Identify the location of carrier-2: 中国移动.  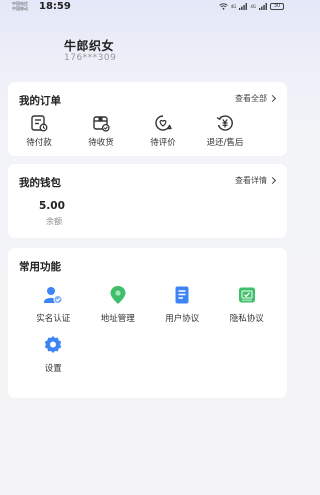
(20, 8).